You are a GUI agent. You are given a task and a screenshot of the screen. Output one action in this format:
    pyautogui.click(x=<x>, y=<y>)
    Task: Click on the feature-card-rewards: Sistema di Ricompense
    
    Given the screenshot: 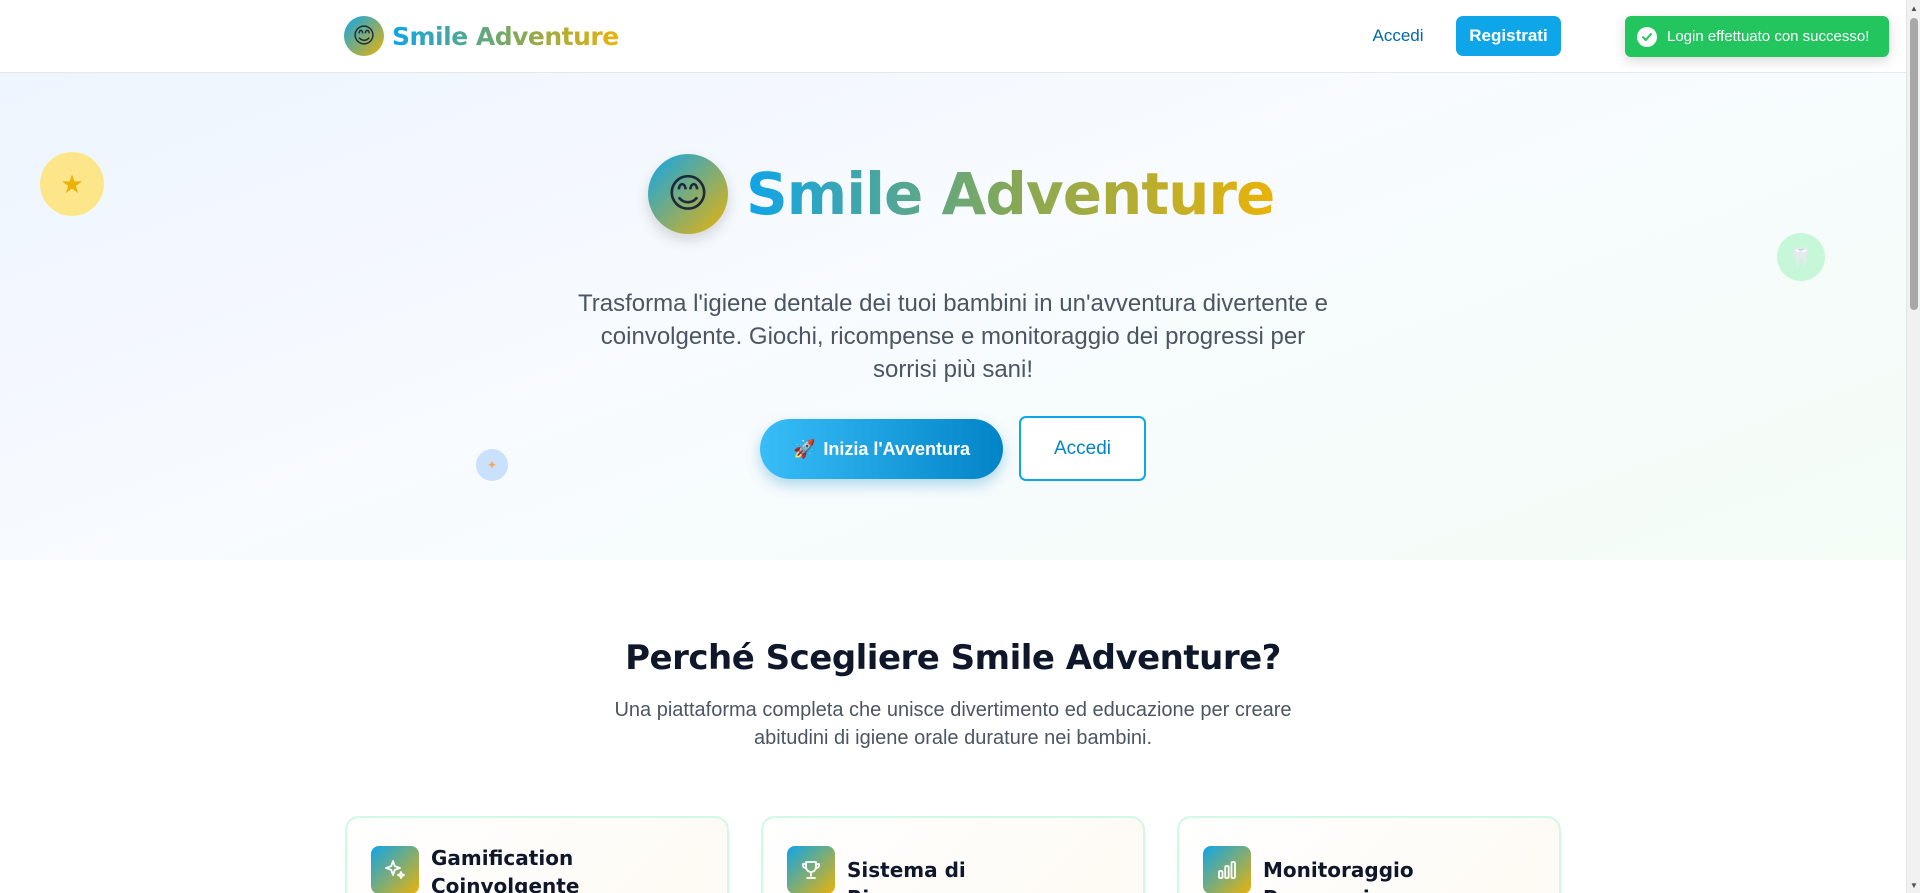 What is the action you would take?
    pyautogui.click(x=953, y=854)
    